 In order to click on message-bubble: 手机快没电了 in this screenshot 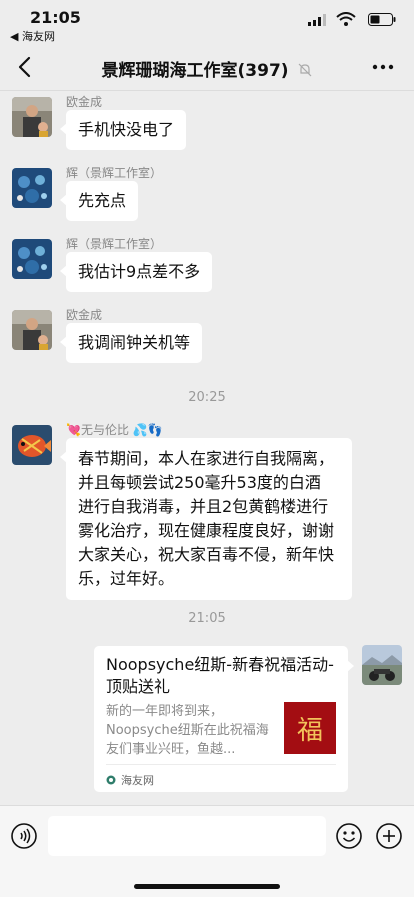, I will do `click(123, 130)`.